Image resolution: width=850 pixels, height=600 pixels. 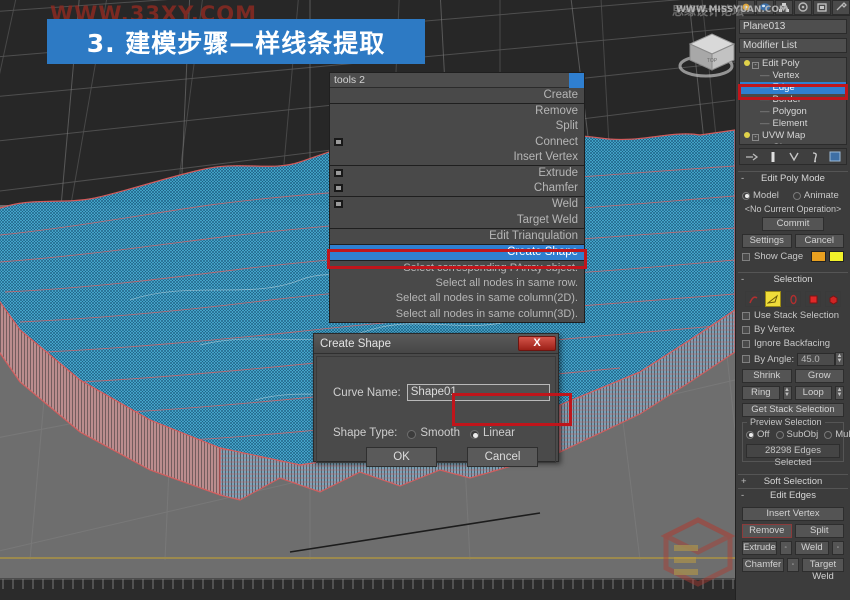 I want to click on stack-item-border: — Border, so click(x=793, y=100).